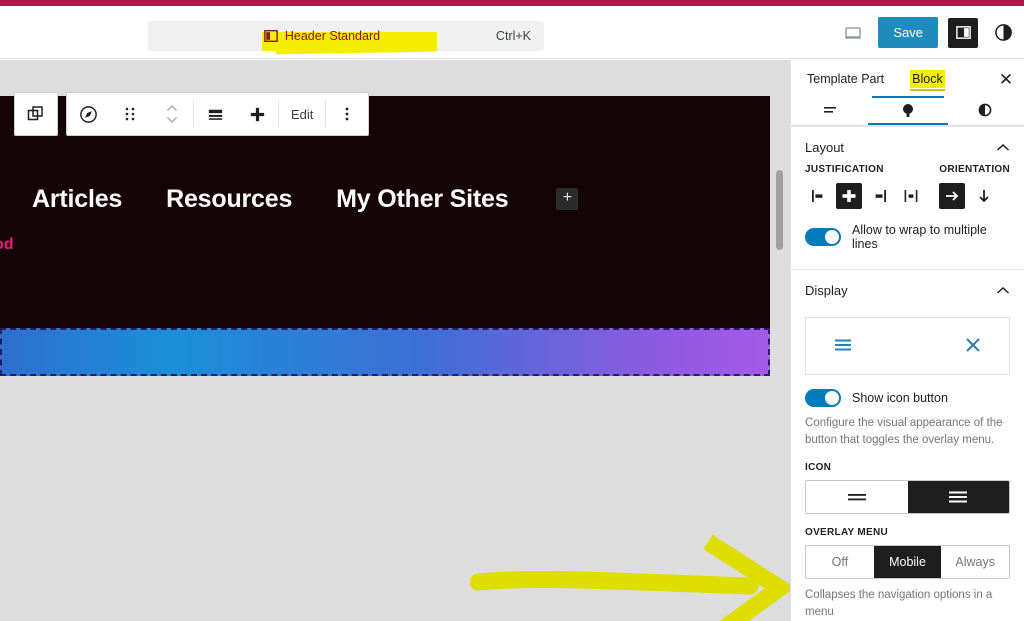  I want to click on gradient-cover-block, so click(385, 352).